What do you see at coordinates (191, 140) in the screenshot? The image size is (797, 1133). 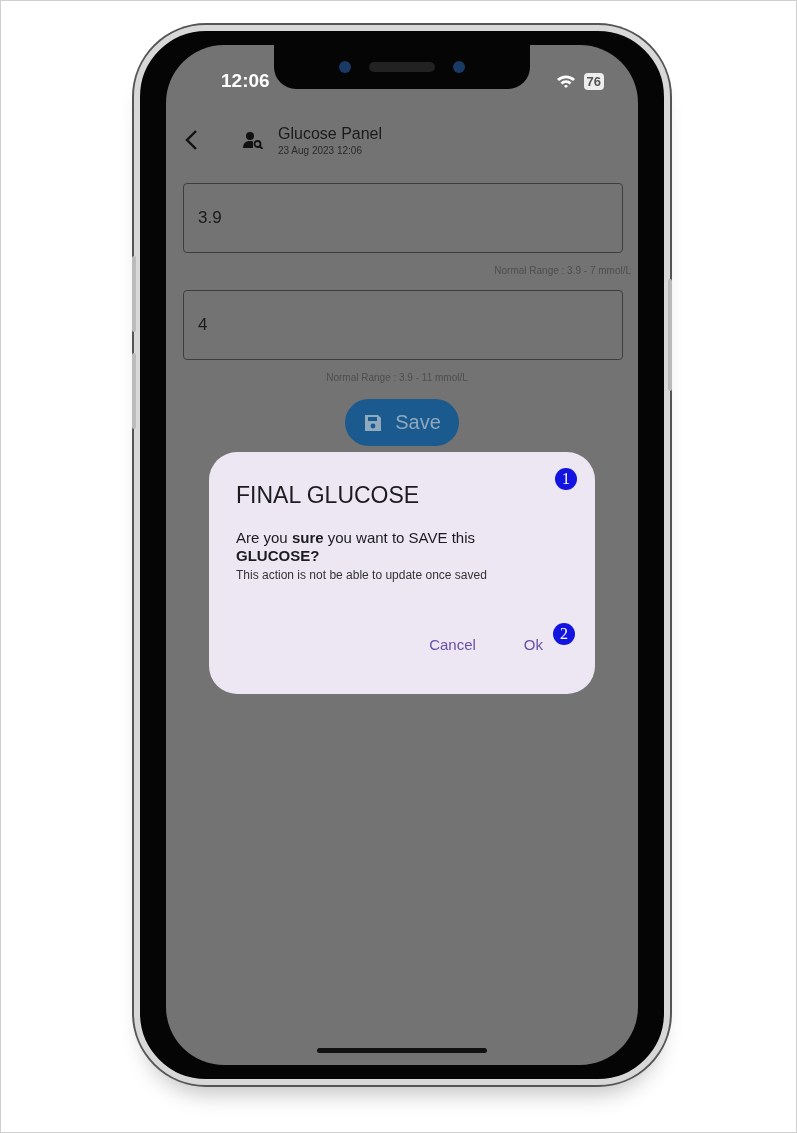 I see `back-icon` at bounding box center [191, 140].